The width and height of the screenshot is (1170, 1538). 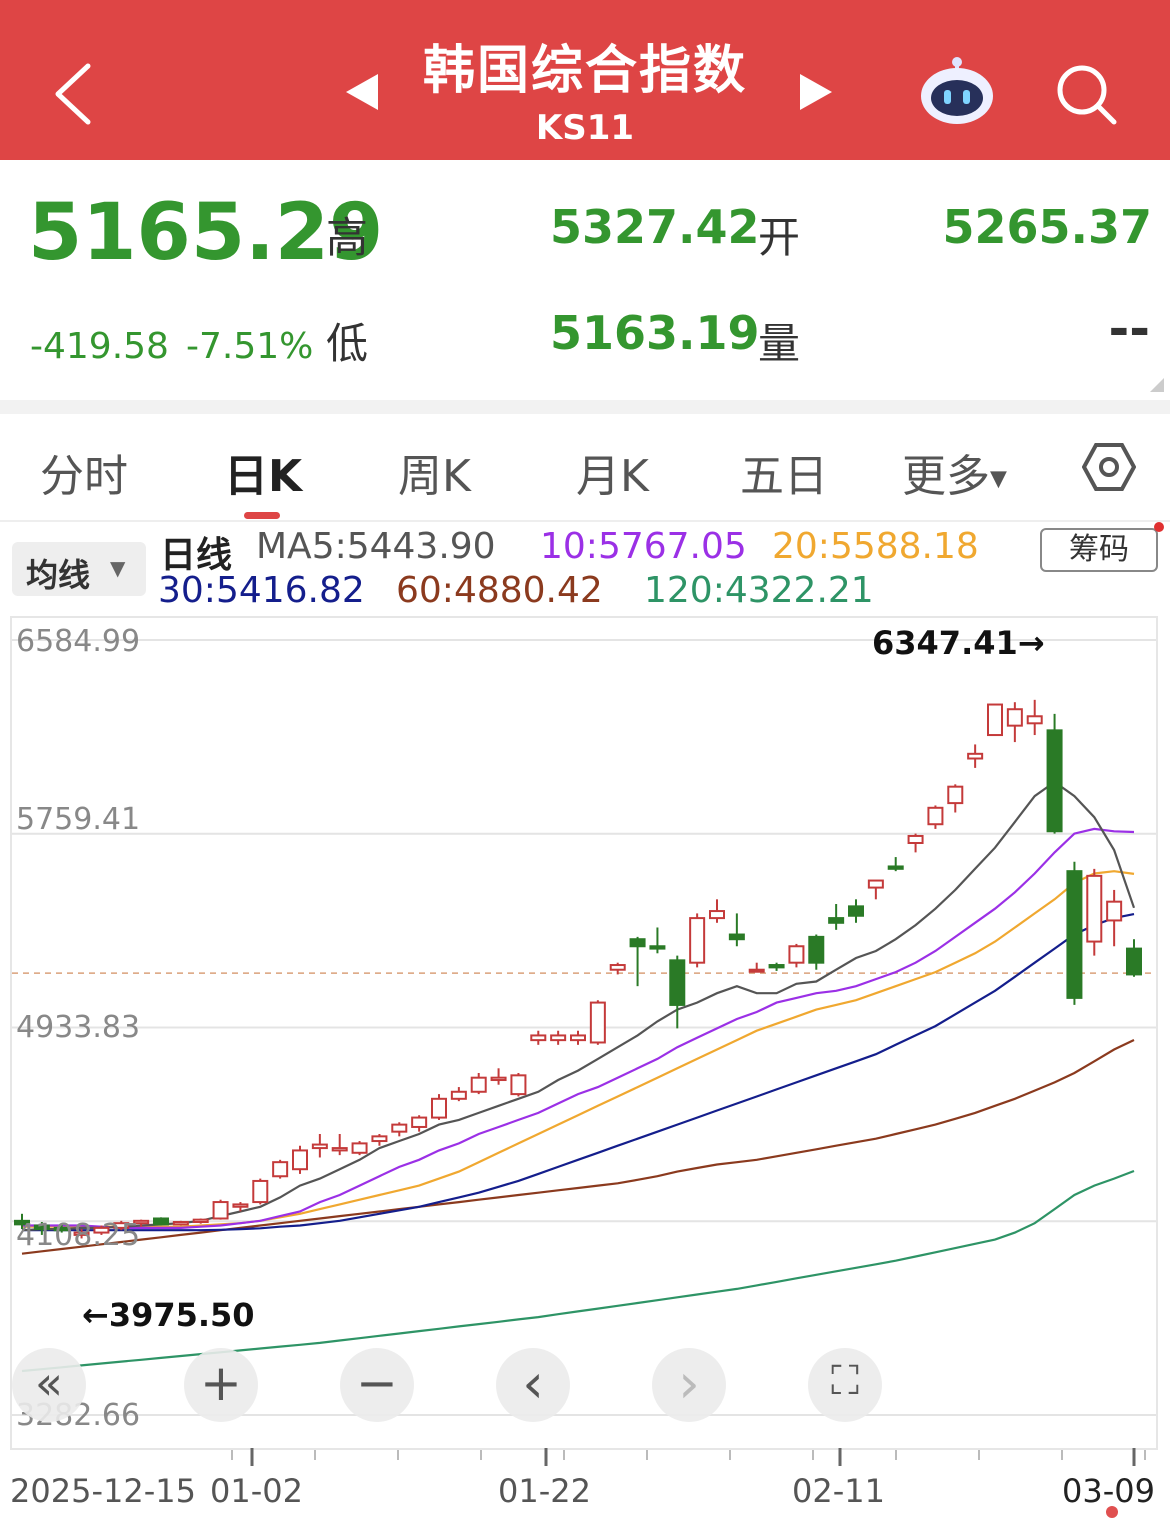 What do you see at coordinates (103, 1491) in the screenshot?
I see `x-tick-label: 2025-12-15` at bounding box center [103, 1491].